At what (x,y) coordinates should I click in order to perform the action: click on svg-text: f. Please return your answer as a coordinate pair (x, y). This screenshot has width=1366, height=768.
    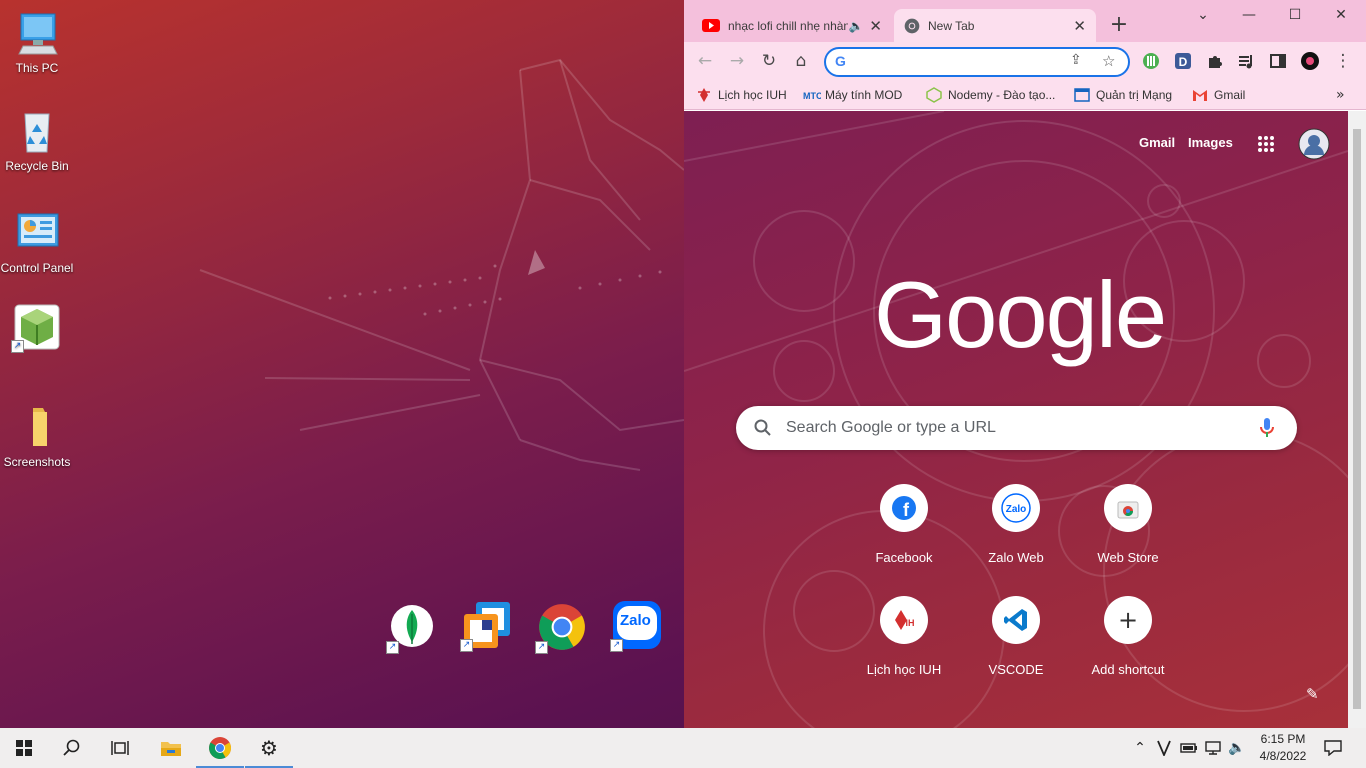
    Looking at the image, I should click on (906, 510).